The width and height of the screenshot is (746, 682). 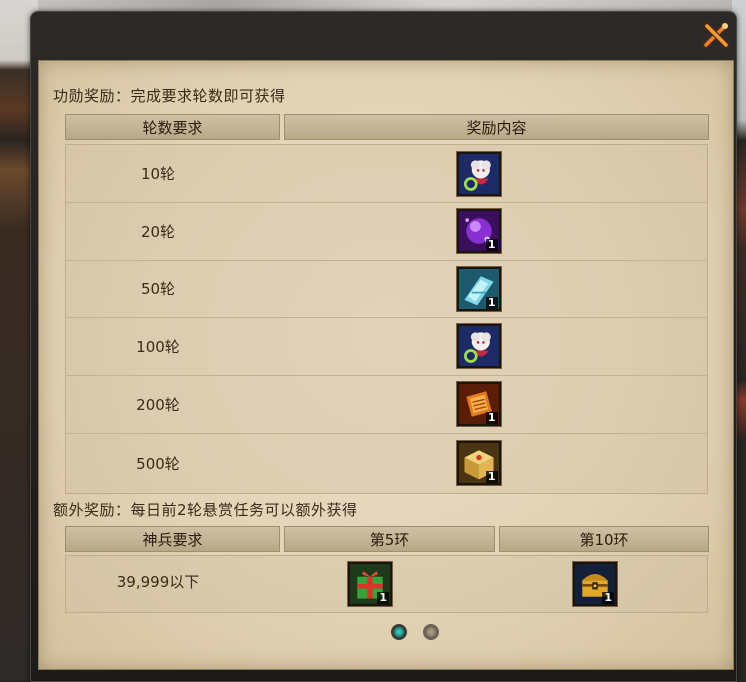 What do you see at coordinates (158, 463) in the screenshot?
I see `rounds-label: 500轮` at bounding box center [158, 463].